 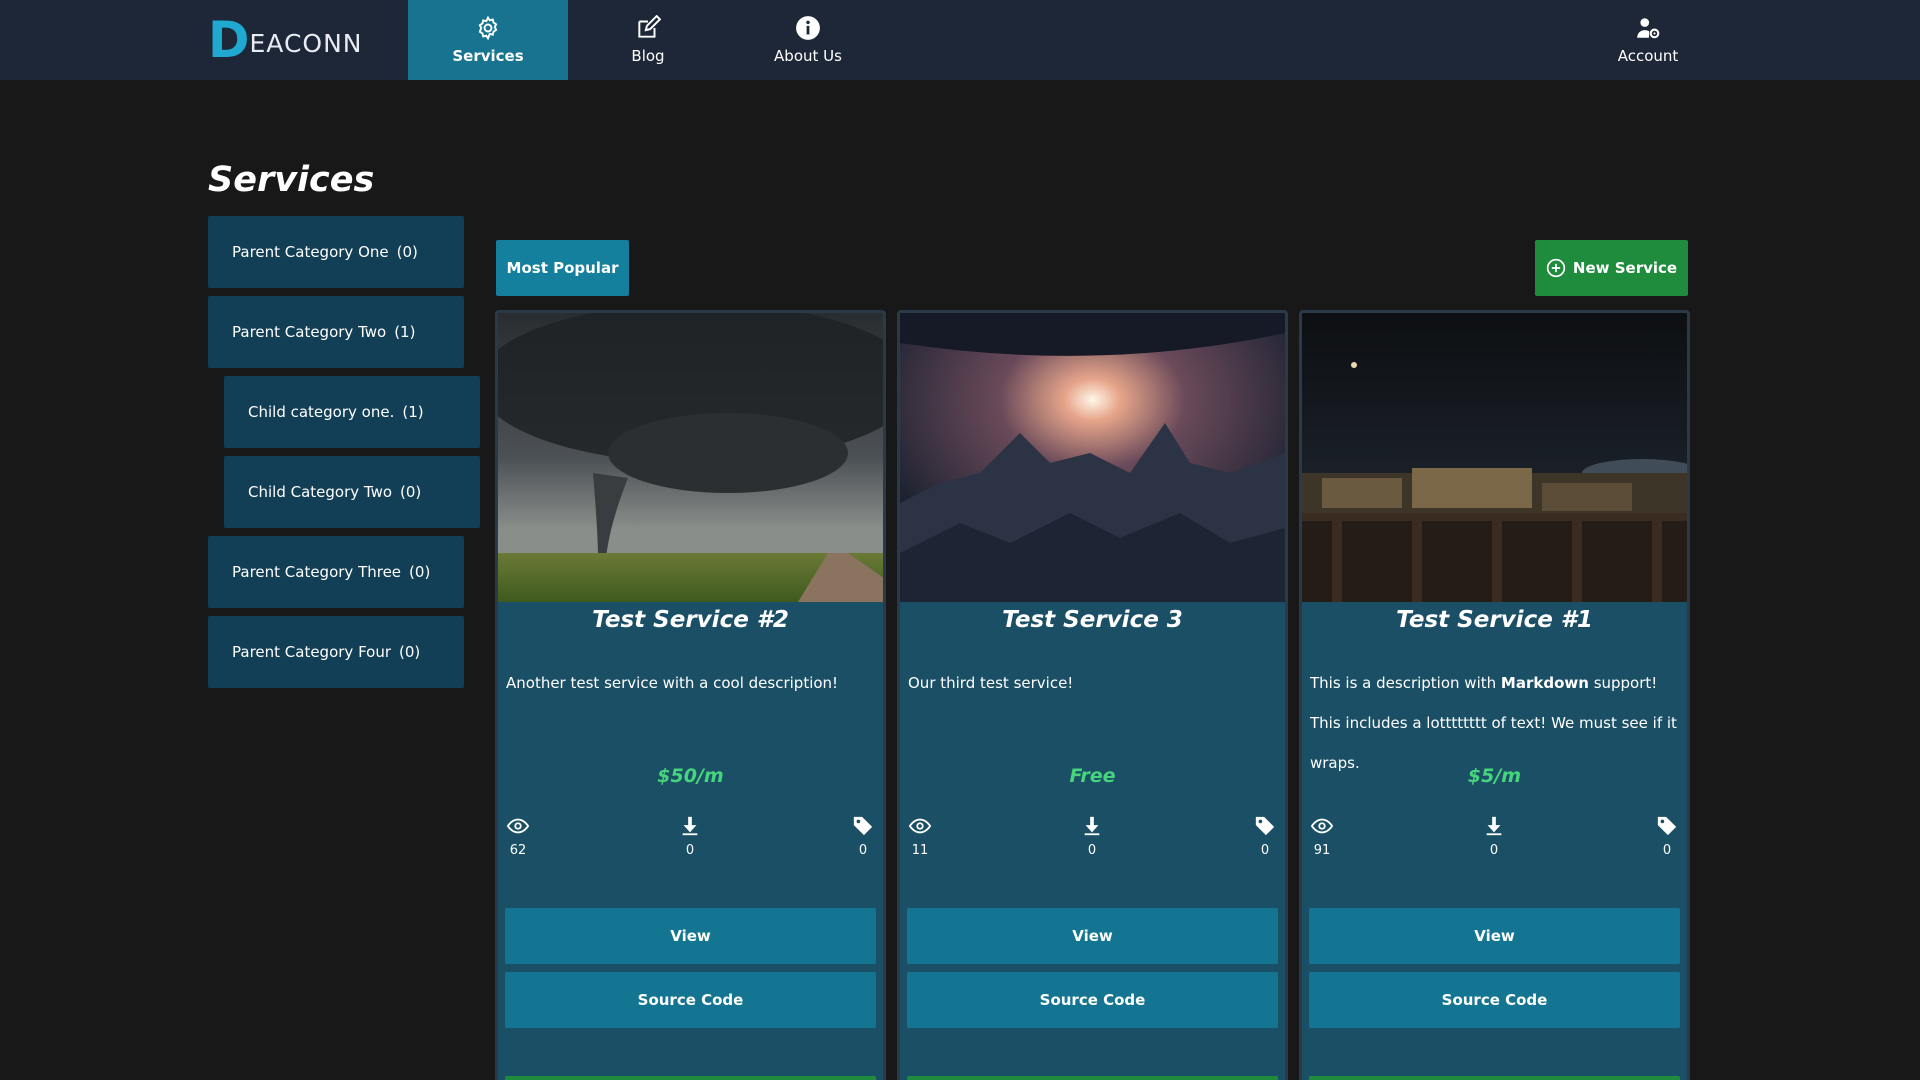 What do you see at coordinates (808, 56) in the screenshot?
I see `nav-about-label: About Us` at bounding box center [808, 56].